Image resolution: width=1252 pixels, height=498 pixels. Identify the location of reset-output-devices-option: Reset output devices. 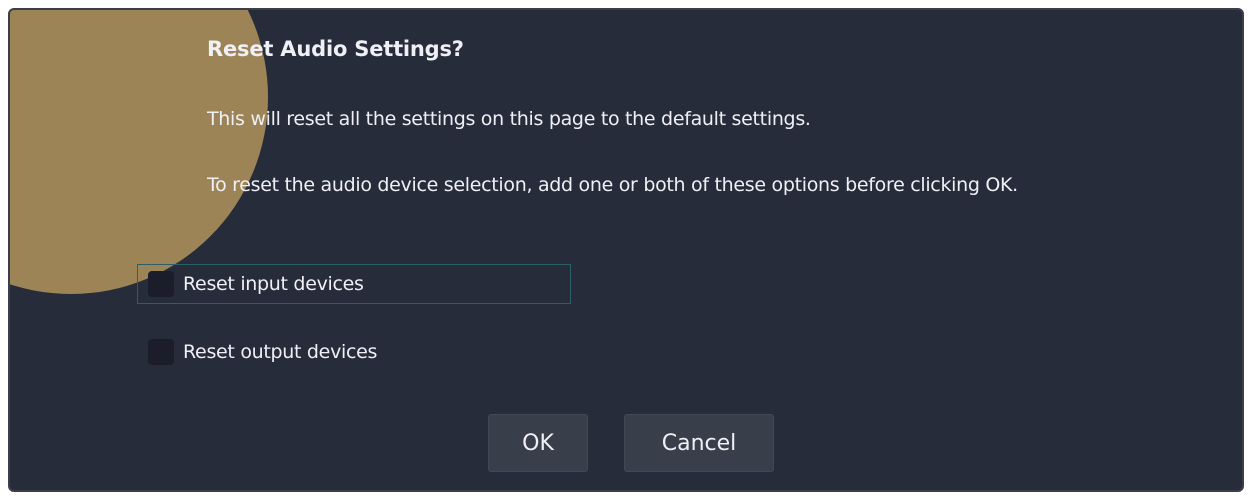
(354, 352).